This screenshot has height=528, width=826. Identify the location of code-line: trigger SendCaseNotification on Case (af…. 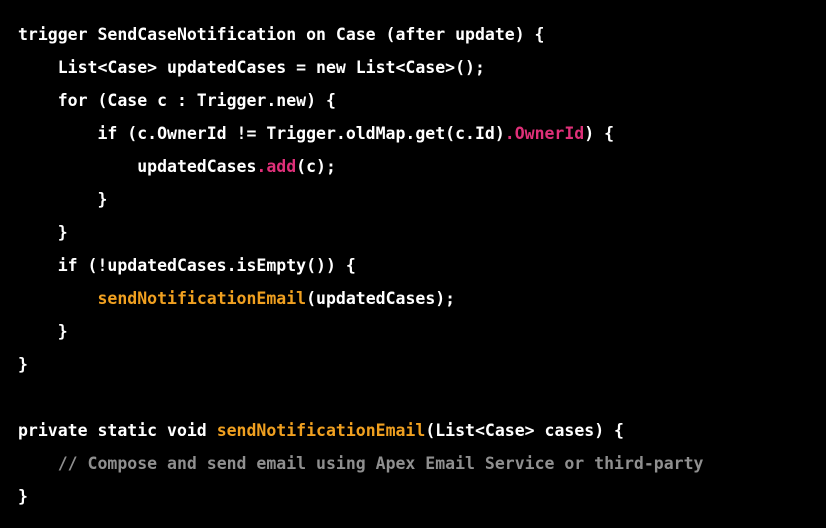
(360, 34).